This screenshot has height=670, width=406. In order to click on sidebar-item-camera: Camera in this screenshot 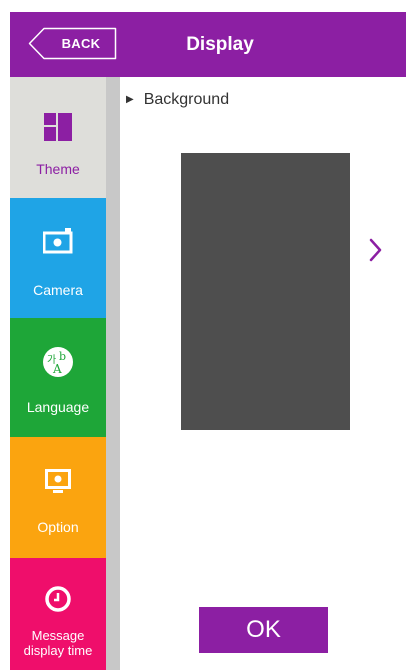, I will do `click(58, 258)`.